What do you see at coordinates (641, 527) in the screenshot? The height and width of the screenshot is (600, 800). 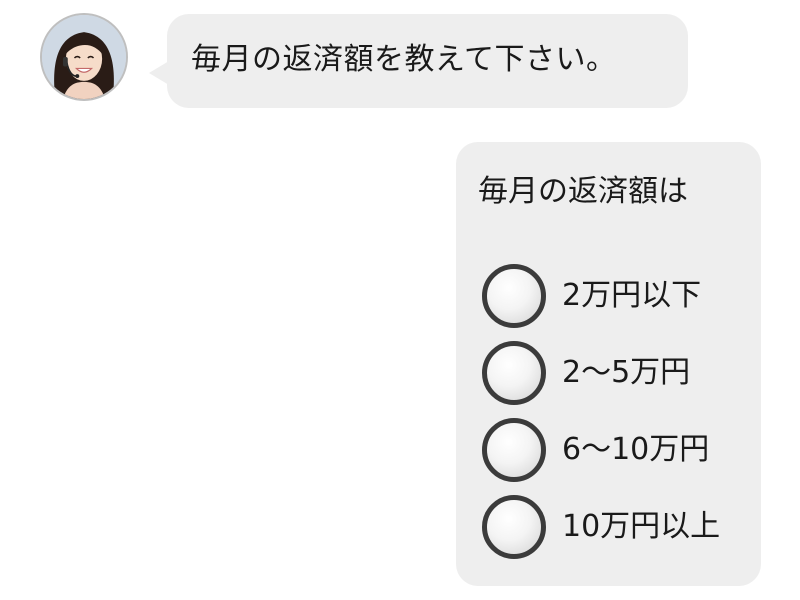 I see `option-label: 10万円以上` at bounding box center [641, 527].